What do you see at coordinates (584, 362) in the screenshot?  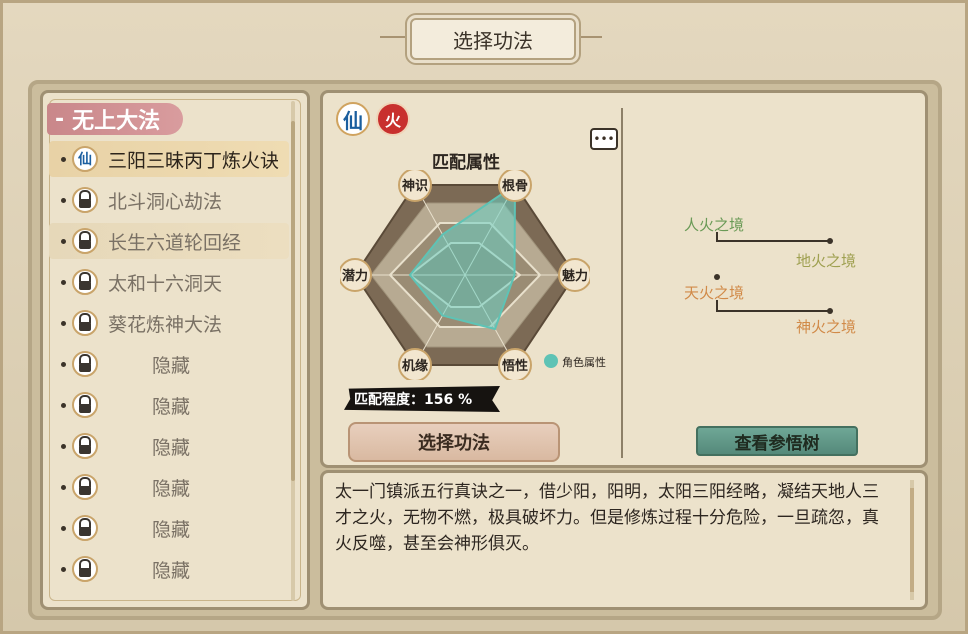 I see `legend-label: 角色属性` at bounding box center [584, 362].